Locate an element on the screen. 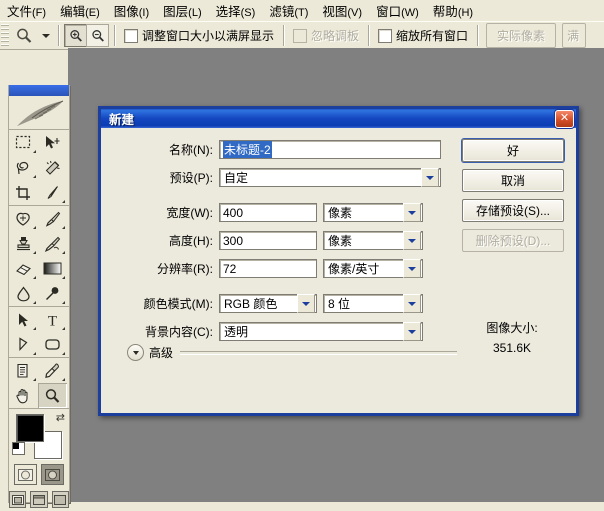 The image size is (604, 511). menu-label: 图像 is located at coordinates (126, 11).